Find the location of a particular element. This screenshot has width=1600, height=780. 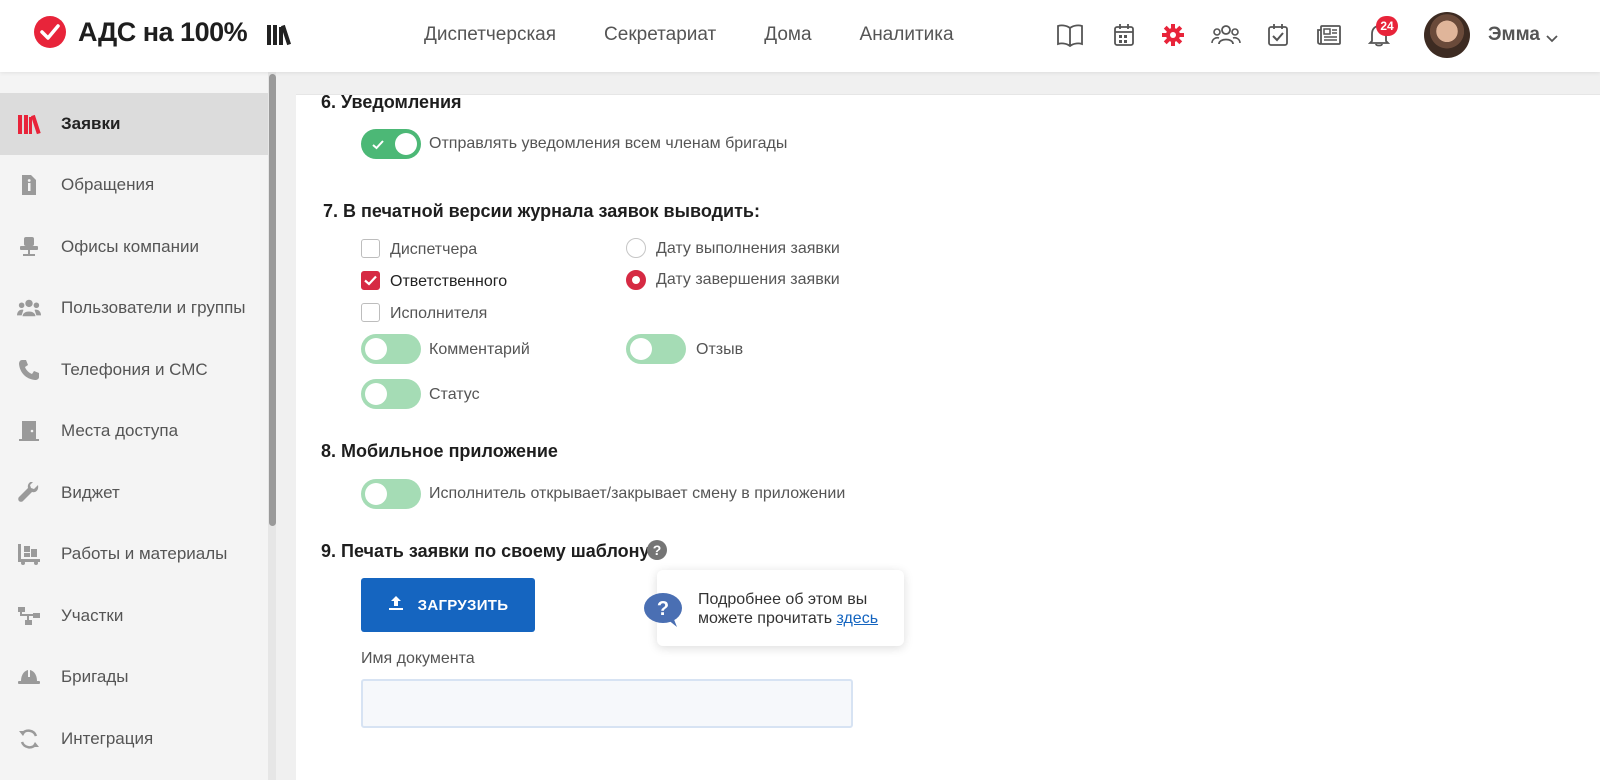

responsible-label: Ответственного is located at coordinates (449, 281).